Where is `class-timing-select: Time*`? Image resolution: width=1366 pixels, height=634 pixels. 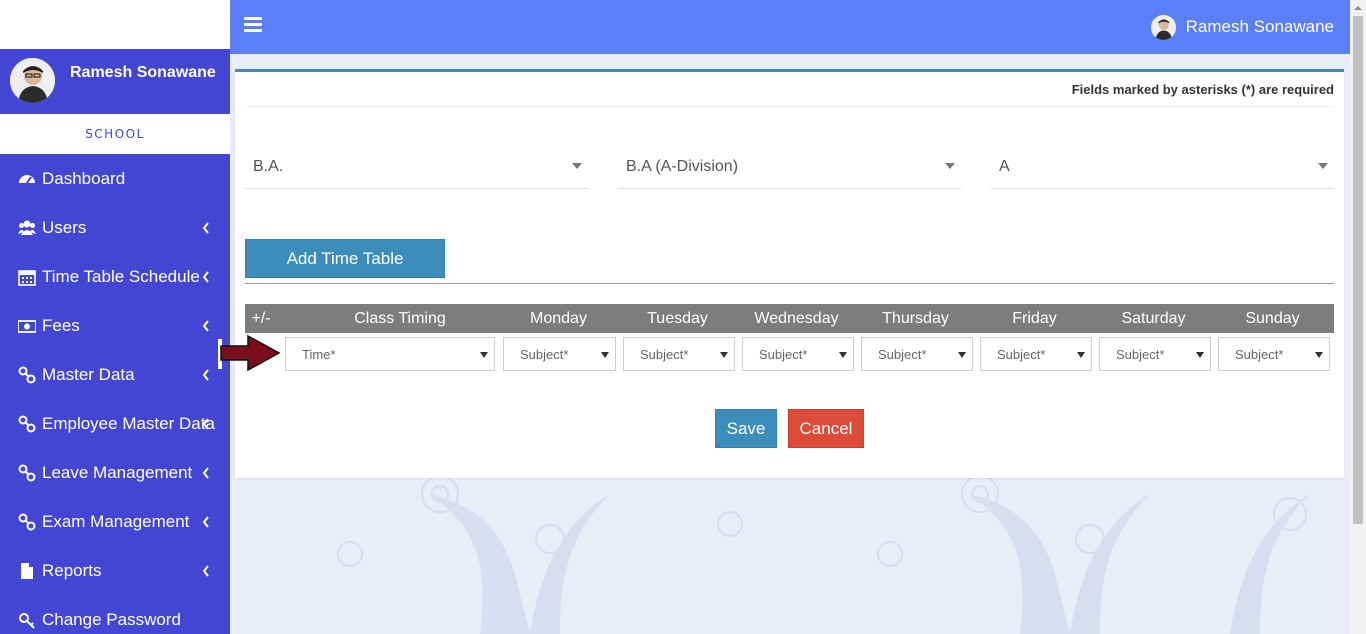
class-timing-select: Time* is located at coordinates (390, 354).